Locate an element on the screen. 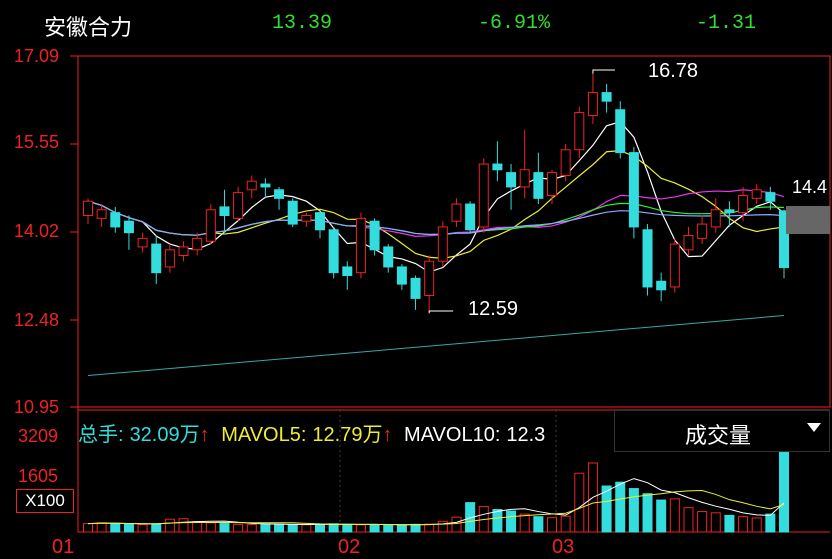 Image resolution: width=832 pixels, height=559 pixels. volume-unit-button: X100 is located at coordinates (45, 501).